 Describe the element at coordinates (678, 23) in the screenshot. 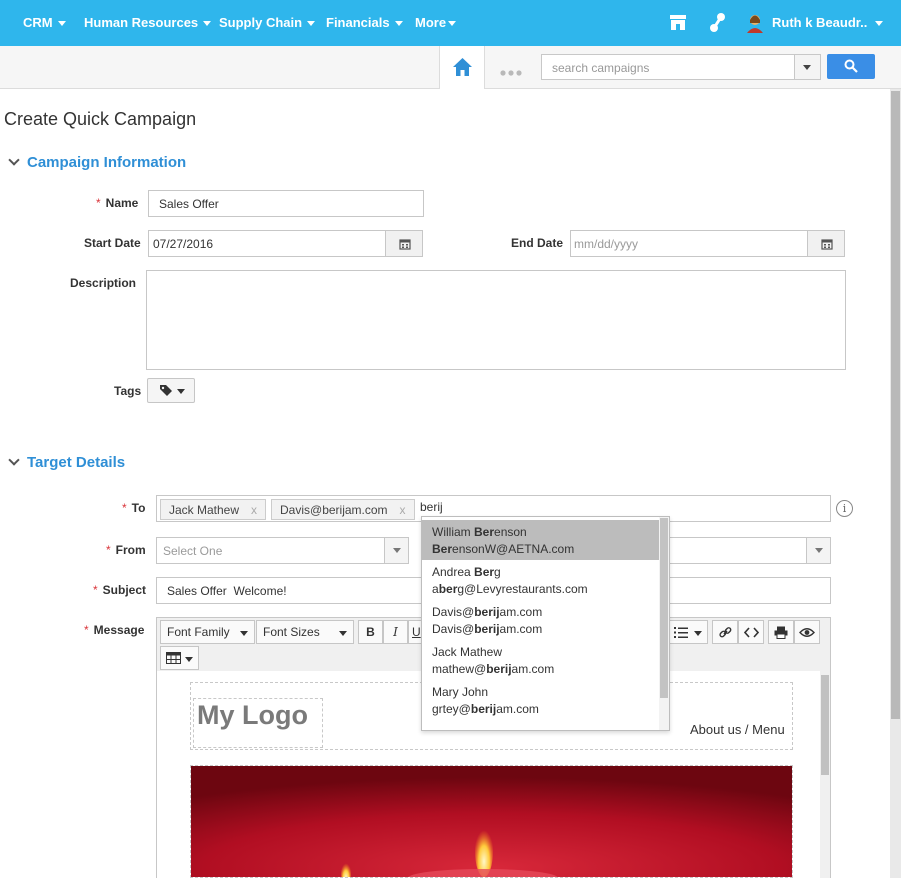

I see `store-icon` at that location.